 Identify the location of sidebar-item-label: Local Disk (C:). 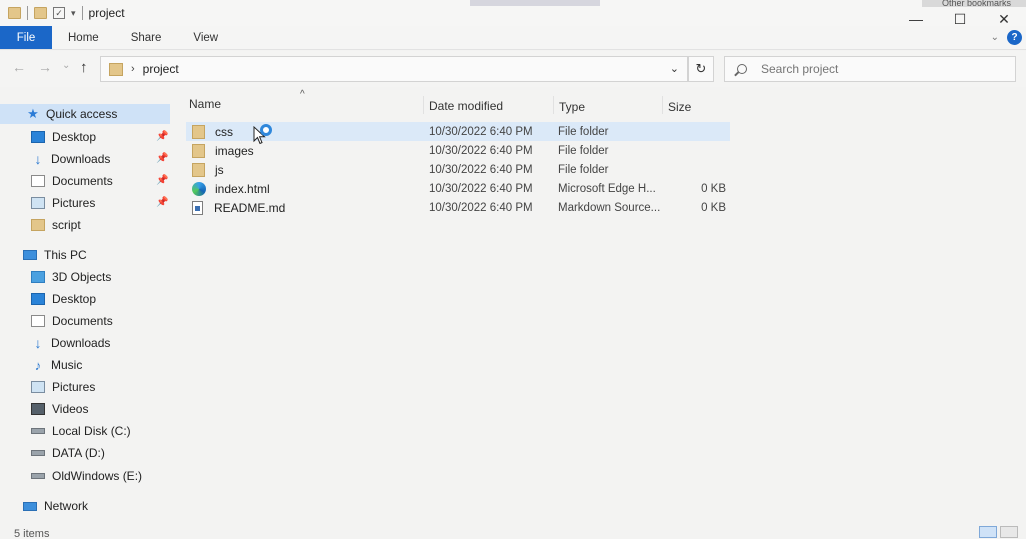
(91, 431).